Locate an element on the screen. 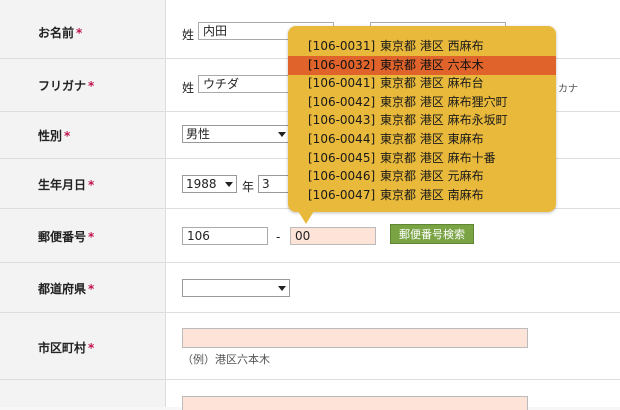 The image size is (620, 410). suggestion-item: [106-0046] 東京都 港区 元麻布 is located at coordinates (422, 176).